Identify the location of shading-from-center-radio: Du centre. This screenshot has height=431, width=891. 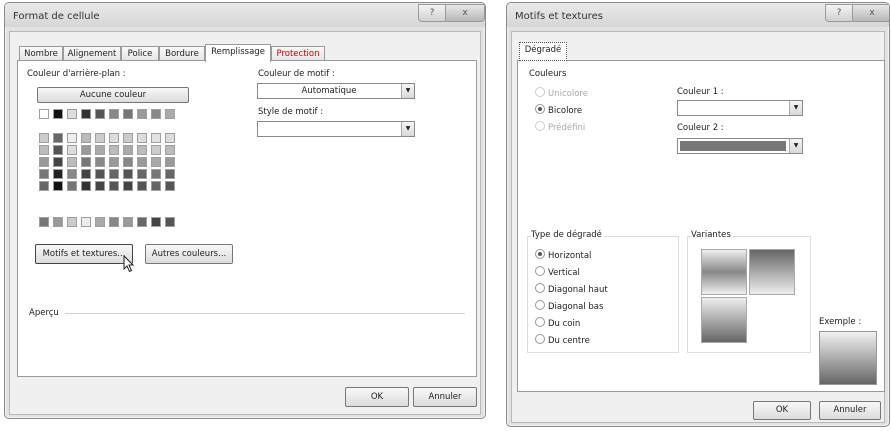
(562, 340).